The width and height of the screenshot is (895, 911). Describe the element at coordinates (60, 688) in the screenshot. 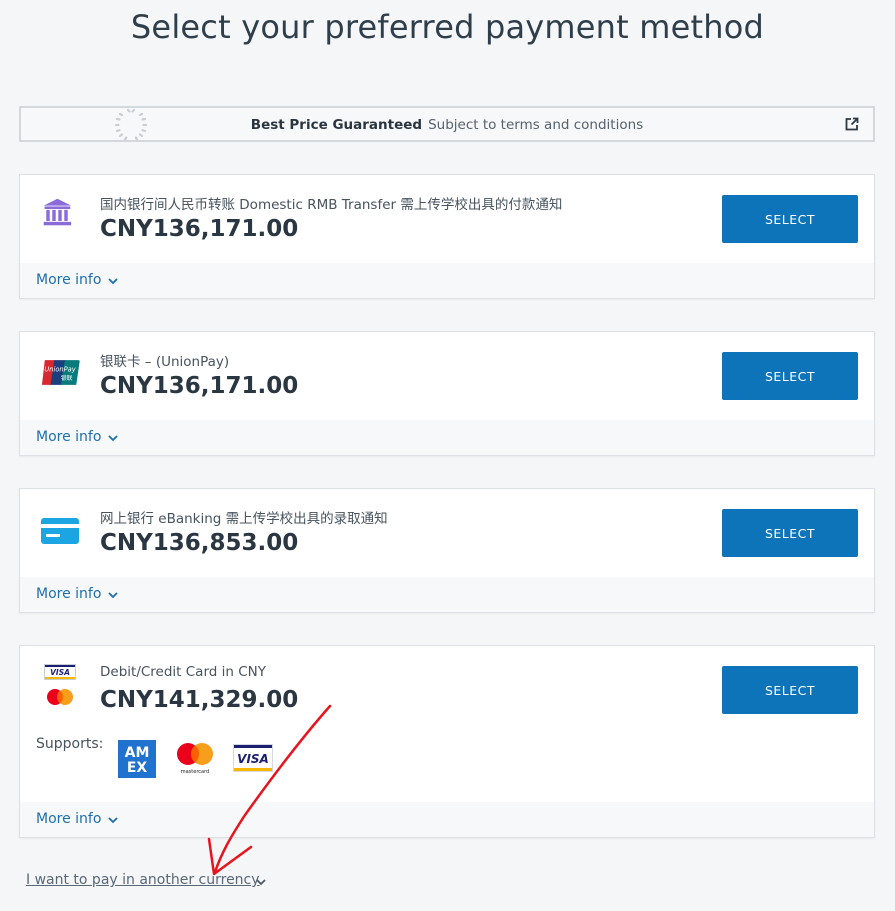

I see `visa-mastercard-icon: VISA` at that location.